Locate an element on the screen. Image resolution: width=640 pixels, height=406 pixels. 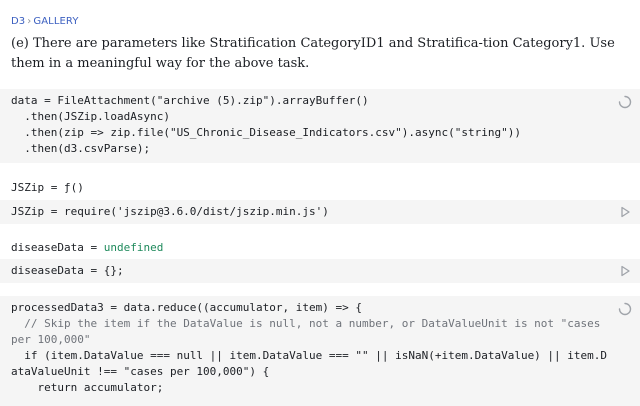
code-line: .then(JSZip.loadAsync) is located at coordinates (90, 116).